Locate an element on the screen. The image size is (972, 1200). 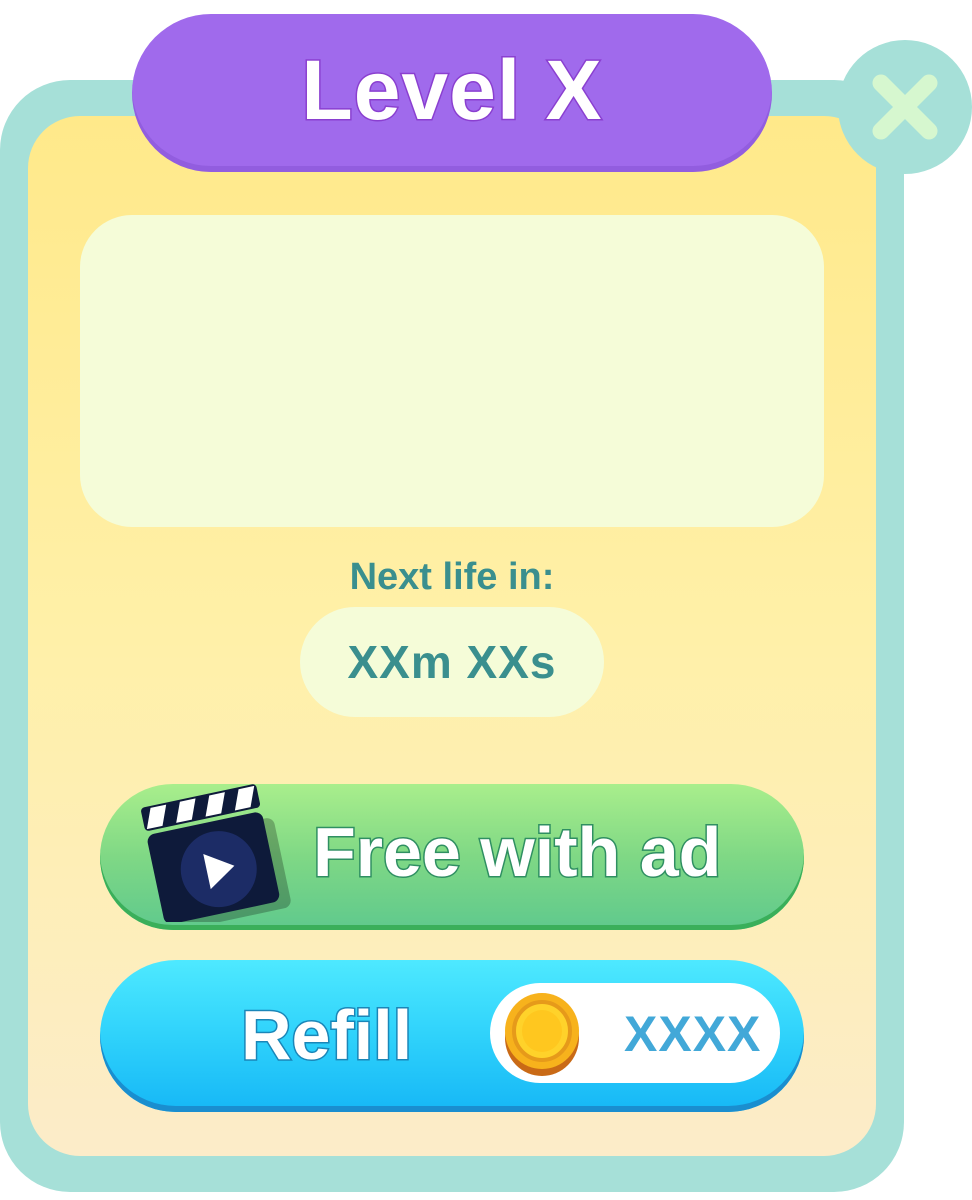
refill-label: Refill is located at coordinates (326, 1035).